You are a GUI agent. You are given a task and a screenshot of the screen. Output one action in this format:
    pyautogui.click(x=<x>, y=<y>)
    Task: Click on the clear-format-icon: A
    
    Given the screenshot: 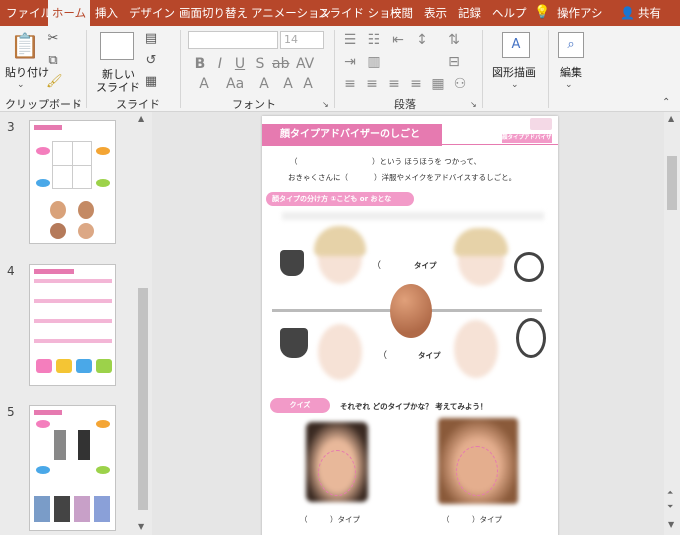 What is the action you would take?
    pyautogui.click(x=308, y=84)
    